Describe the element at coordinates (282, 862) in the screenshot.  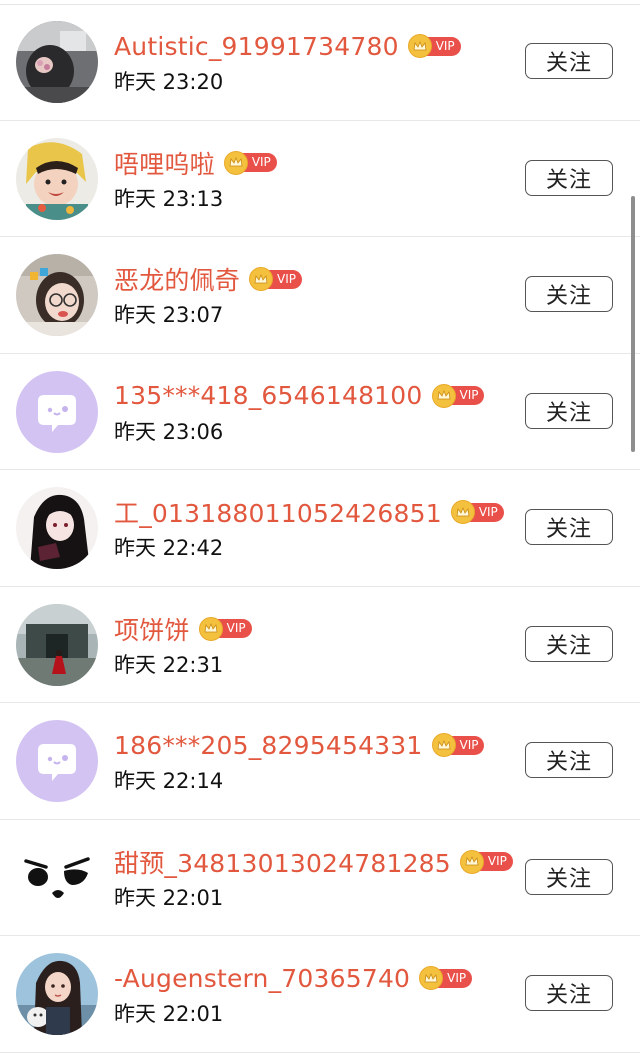
I see `username: 甜预_34813013024781285` at that location.